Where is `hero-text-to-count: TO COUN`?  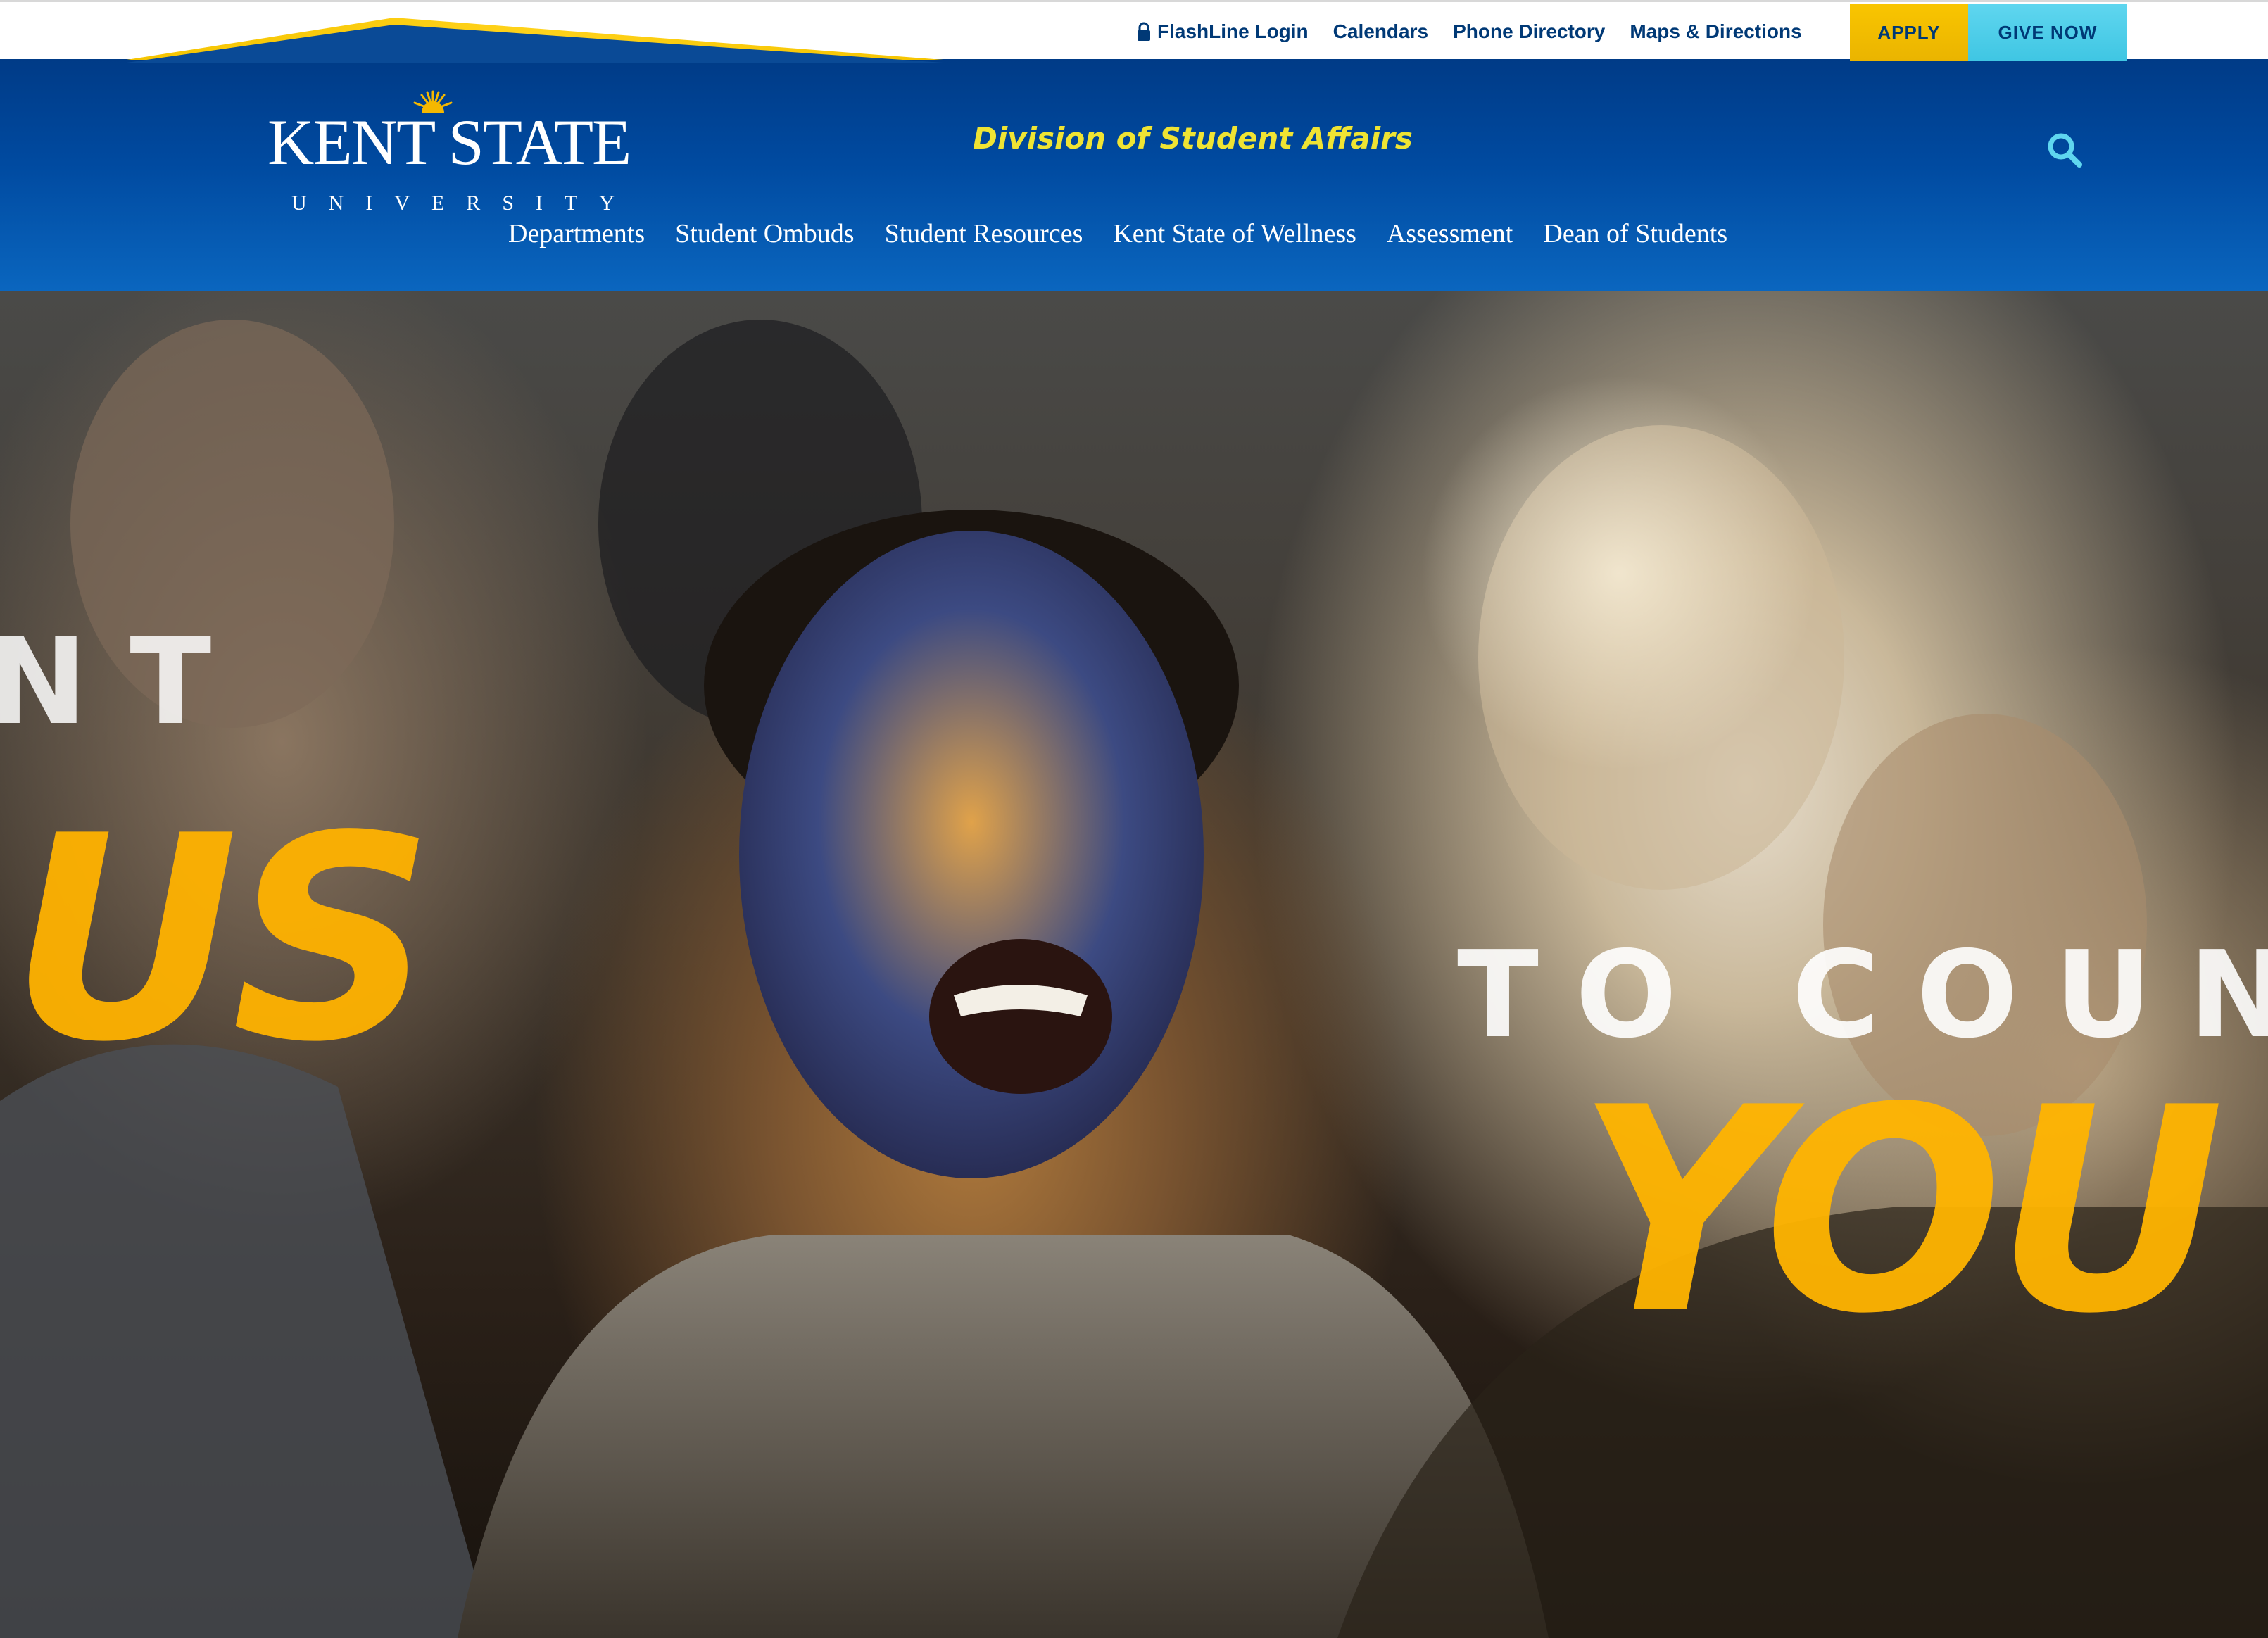 hero-text-to-count: TO COUN is located at coordinates (1863, 996).